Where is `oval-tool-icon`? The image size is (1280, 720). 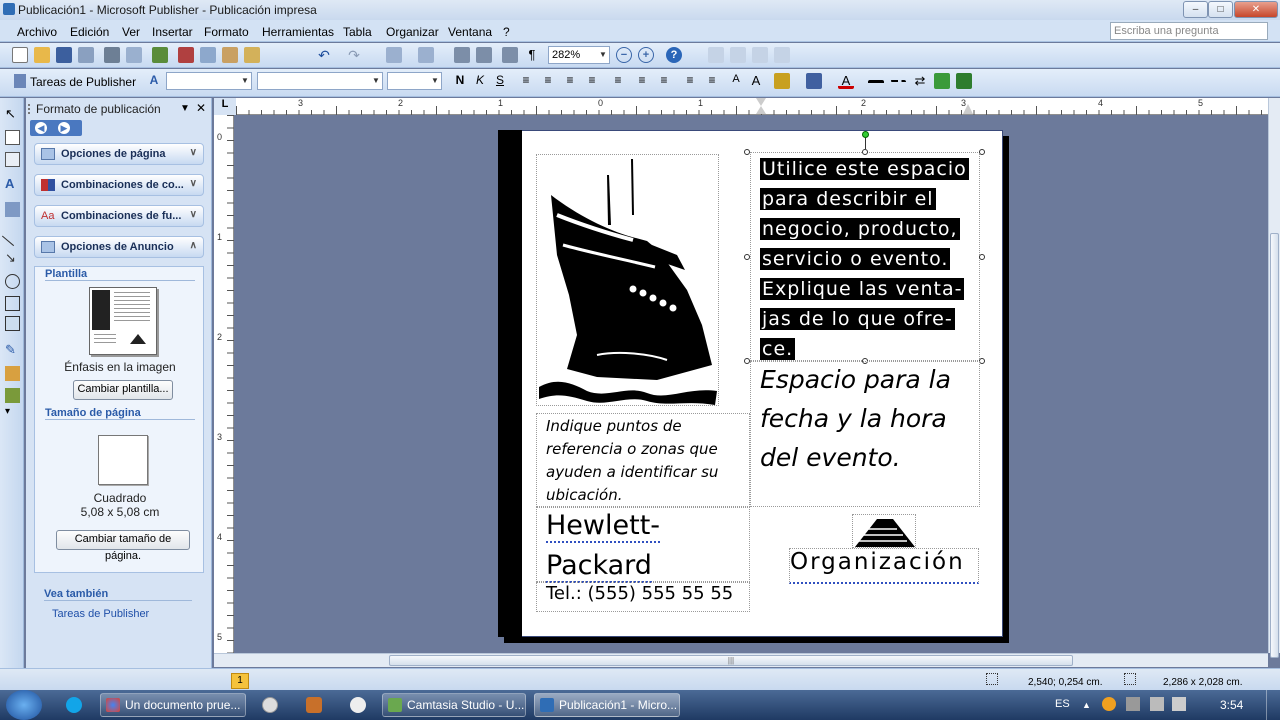 oval-tool-icon is located at coordinates (12, 281).